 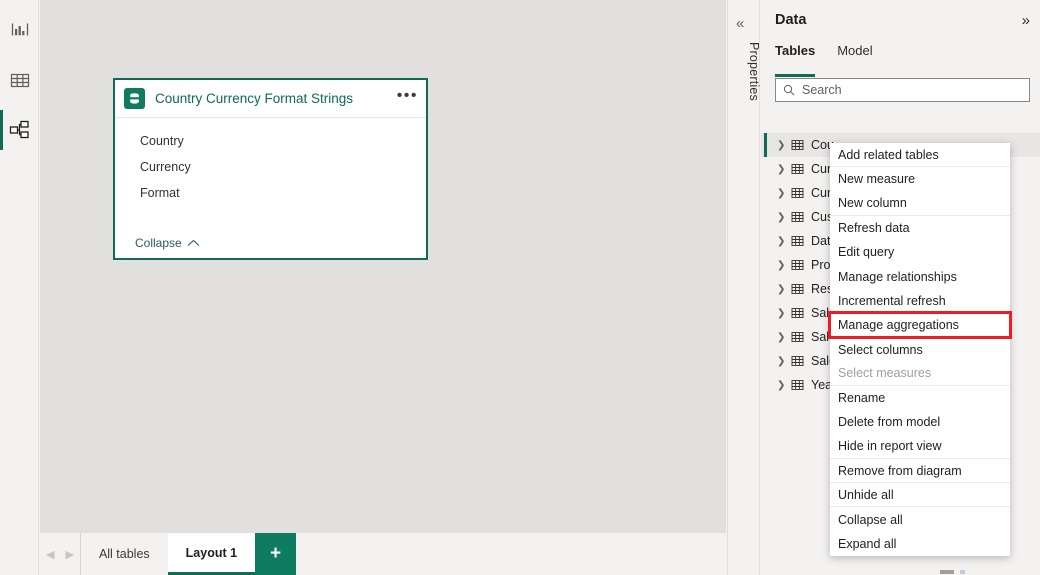 I want to click on menu-item-manage-relationships: Manage relationships, so click(x=920, y=276).